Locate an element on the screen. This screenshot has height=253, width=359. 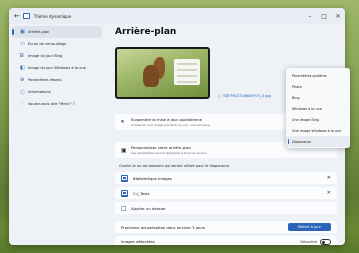
folder-label: Bibliothèque Images is located at coordinates (152, 178).